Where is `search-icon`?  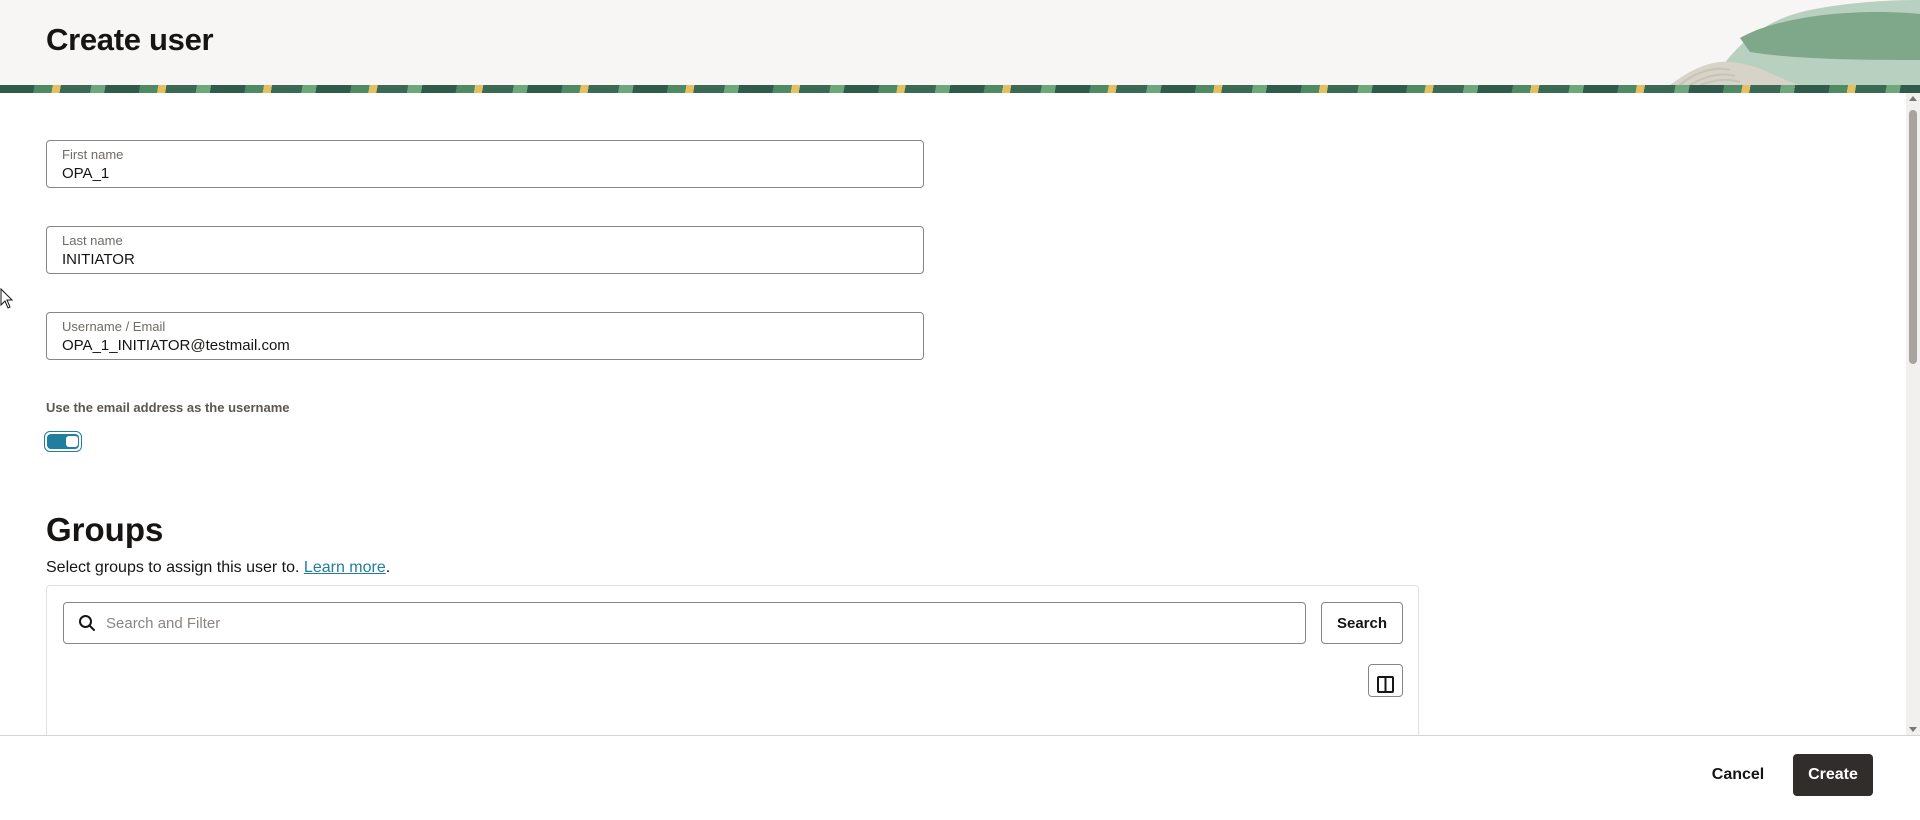
search-icon is located at coordinates (87, 623).